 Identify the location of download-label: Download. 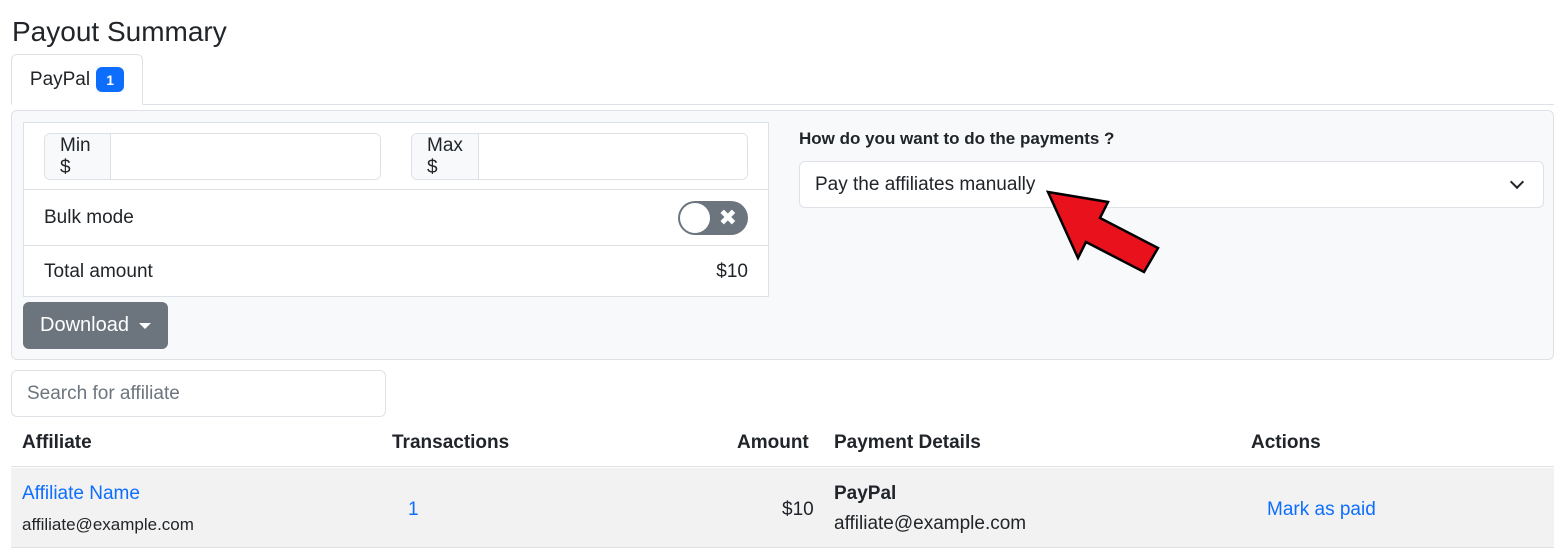
(84, 325).